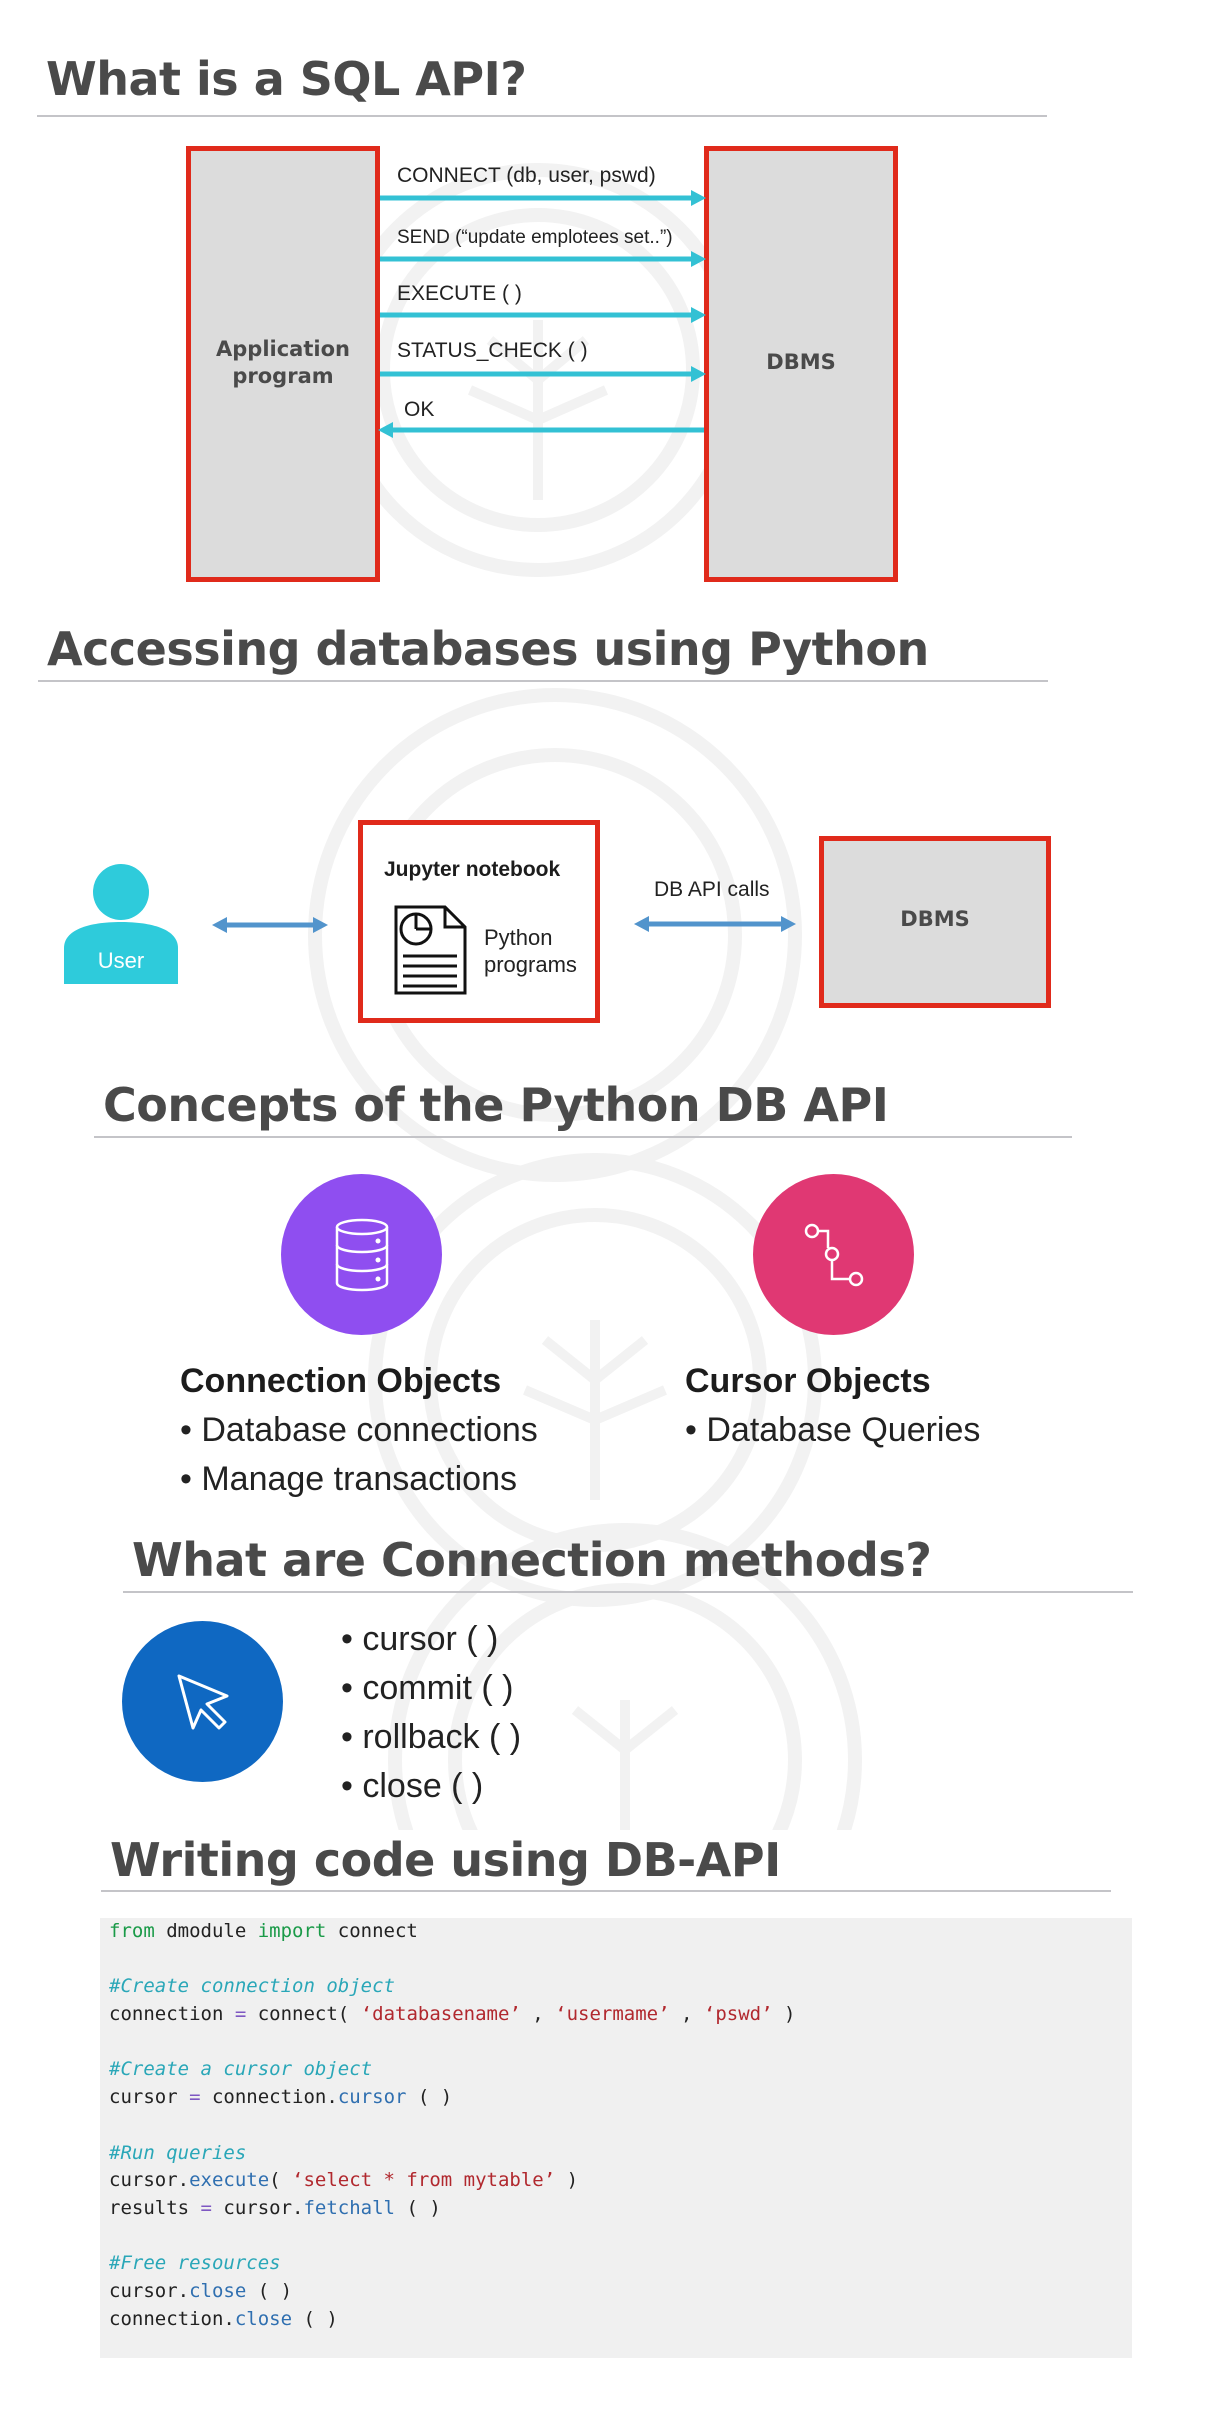 The height and width of the screenshot is (2409, 1209). Describe the element at coordinates (427, 1688) in the screenshot. I see `method-commit: • commit ( )` at that location.